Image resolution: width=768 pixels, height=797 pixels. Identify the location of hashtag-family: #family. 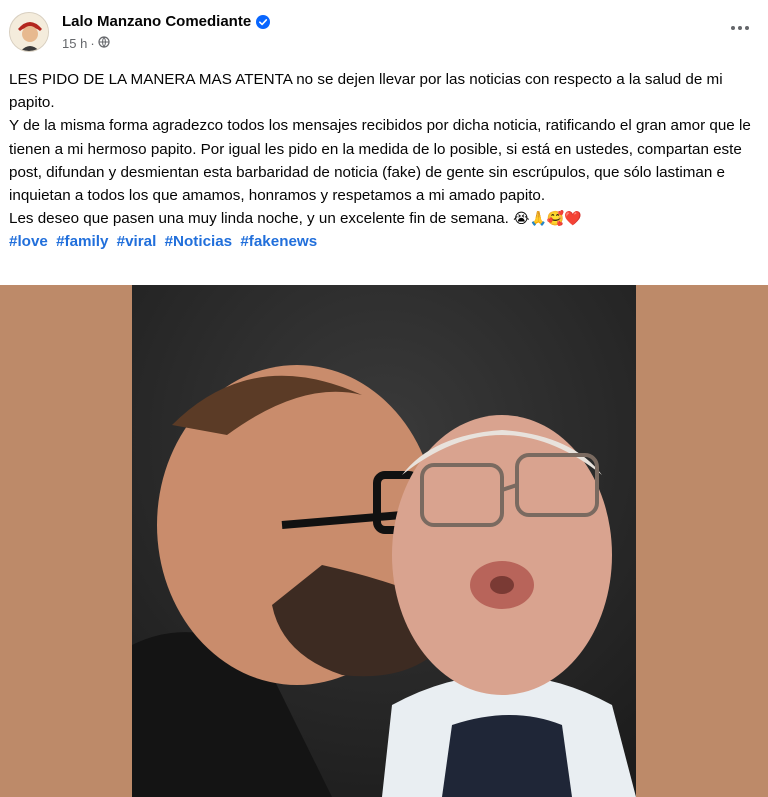
(82, 241).